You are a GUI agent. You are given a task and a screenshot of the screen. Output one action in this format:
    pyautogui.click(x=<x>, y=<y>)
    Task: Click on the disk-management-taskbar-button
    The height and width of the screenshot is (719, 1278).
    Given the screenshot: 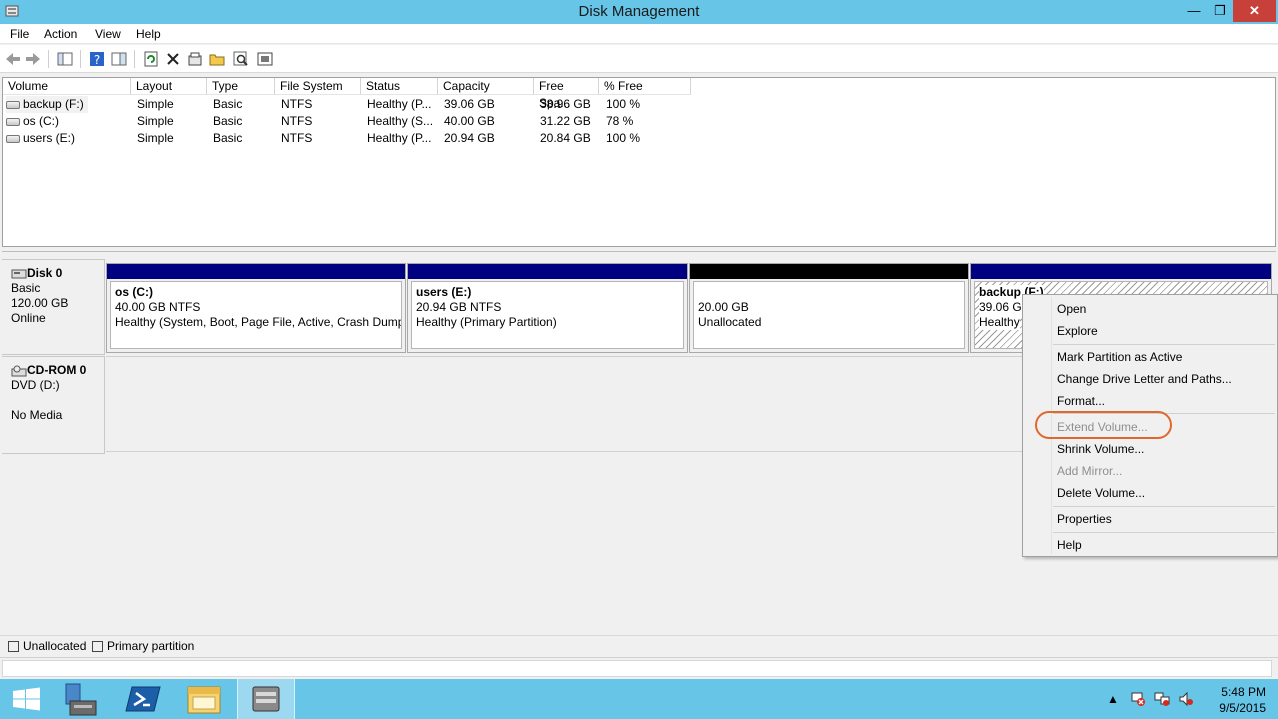 What is the action you would take?
    pyautogui.click(x=266, y=699)
    